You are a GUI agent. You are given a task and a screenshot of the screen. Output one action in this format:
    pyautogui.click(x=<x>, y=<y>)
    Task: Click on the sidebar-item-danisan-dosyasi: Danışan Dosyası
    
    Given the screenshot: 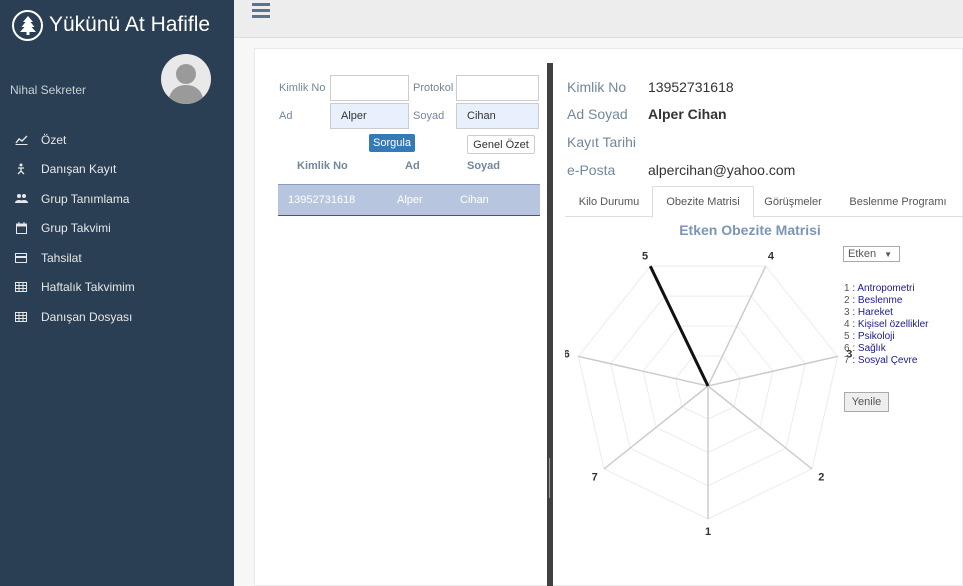 What is the action you would take?
    pyautogui.click(x=117, y=317)
    